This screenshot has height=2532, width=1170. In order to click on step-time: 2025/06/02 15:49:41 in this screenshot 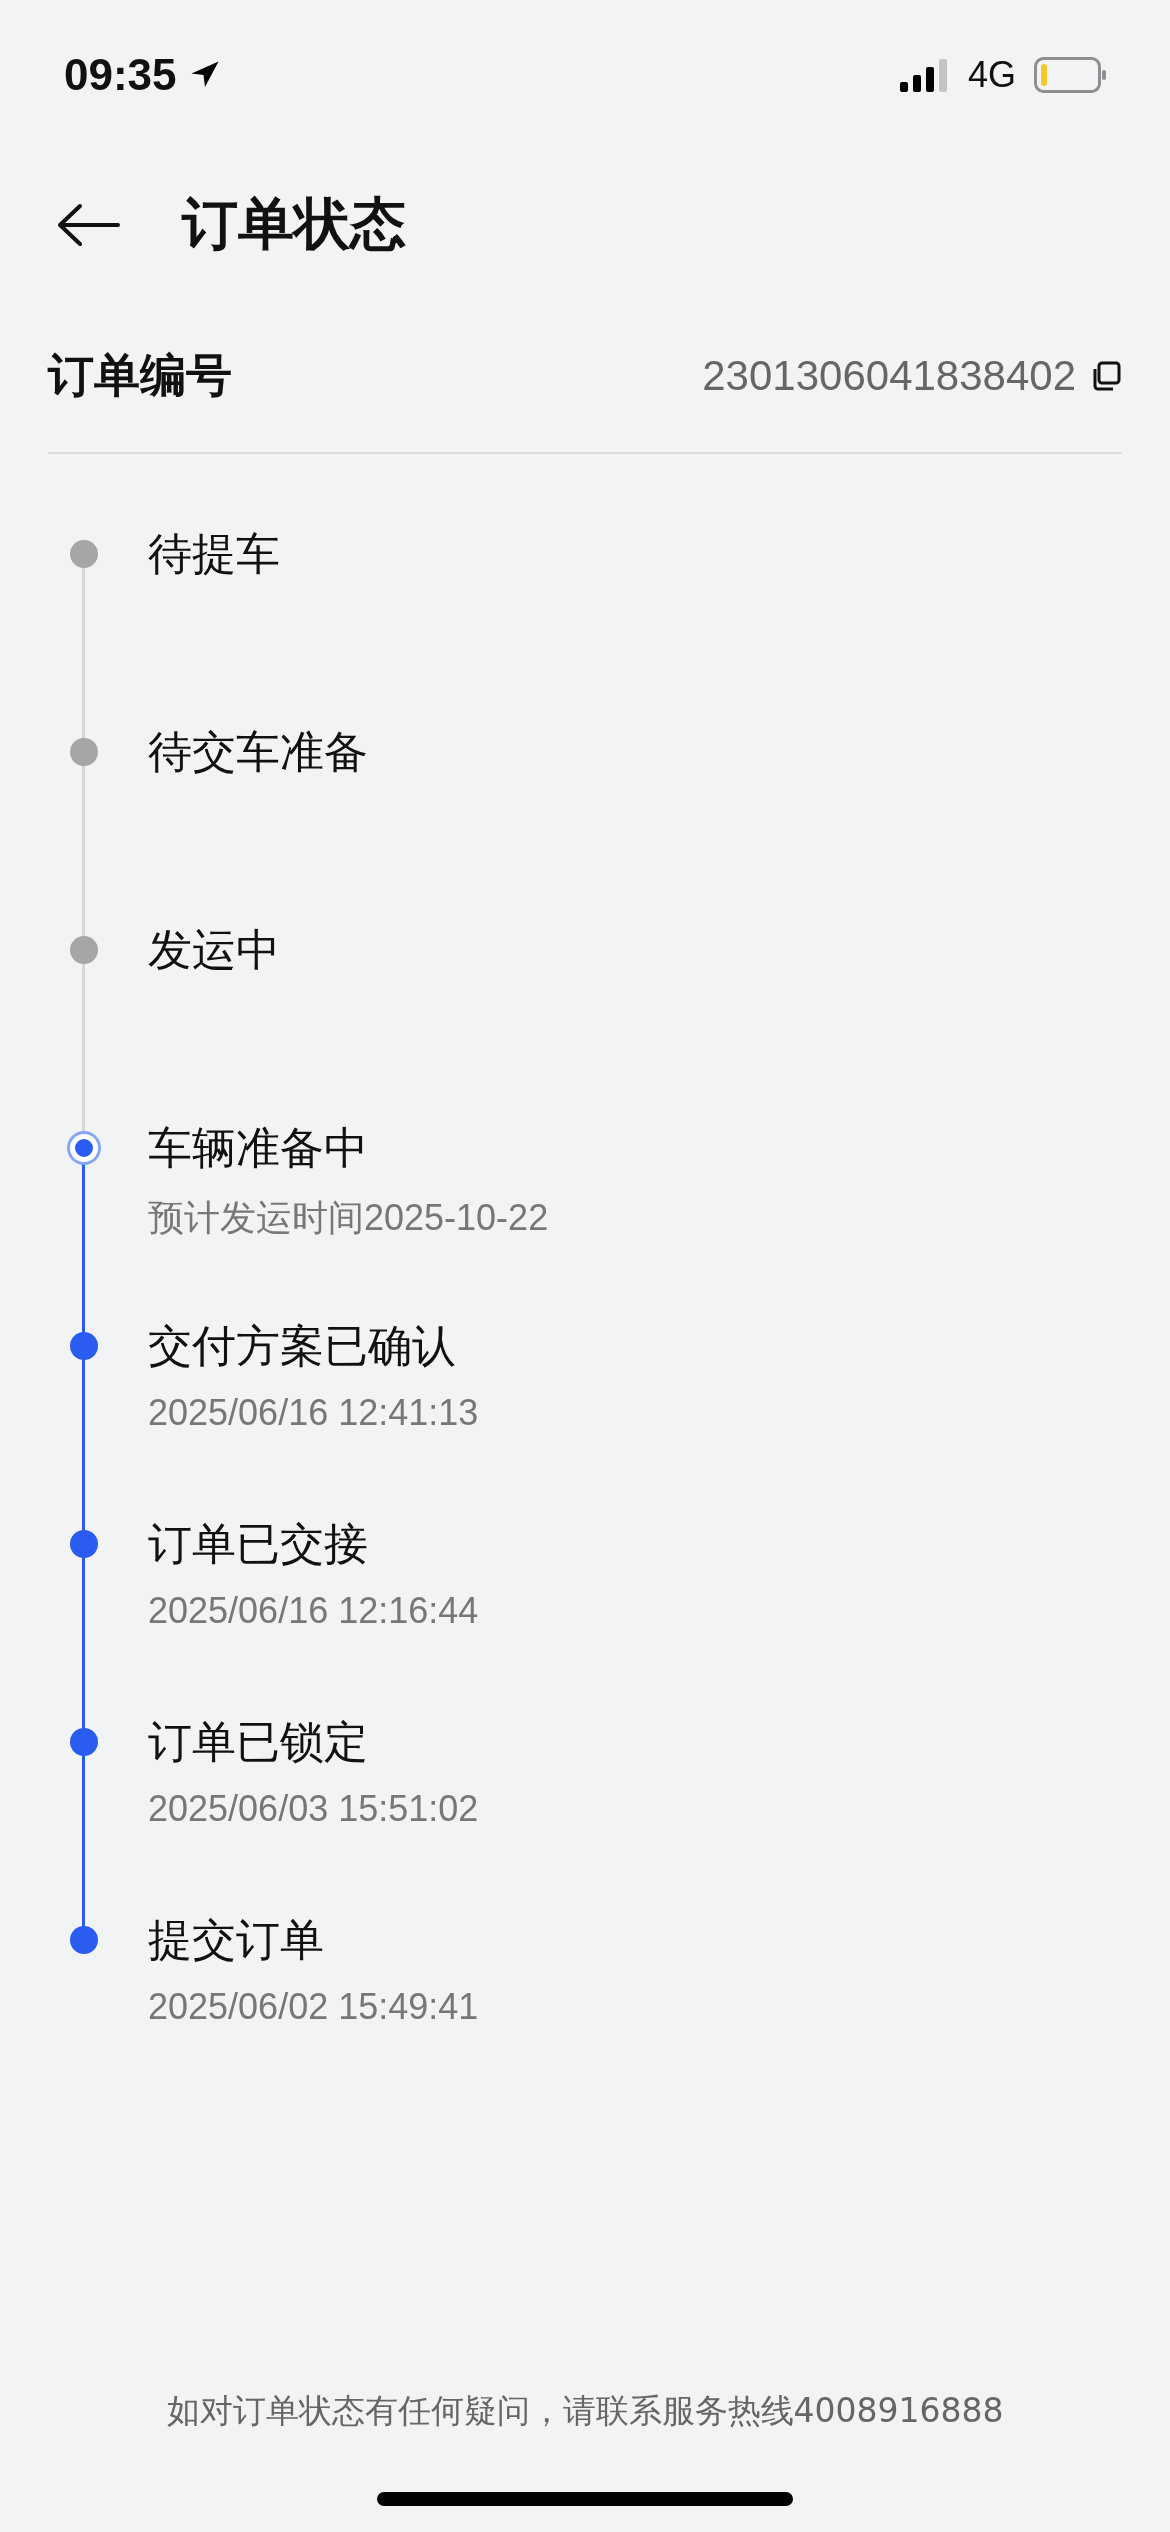, I will do `click(313, 2007)`.